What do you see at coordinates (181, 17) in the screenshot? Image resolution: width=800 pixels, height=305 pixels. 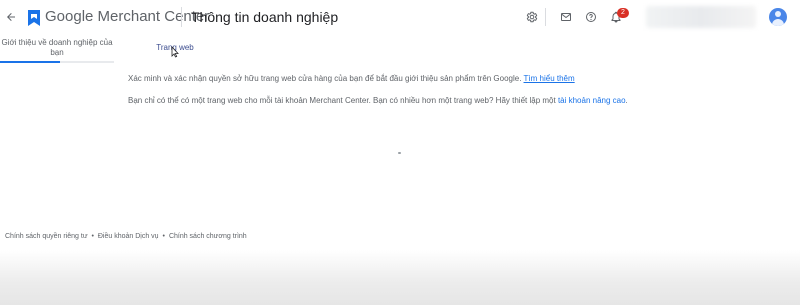 I see `header-divider` at bounding box center [181, 17].